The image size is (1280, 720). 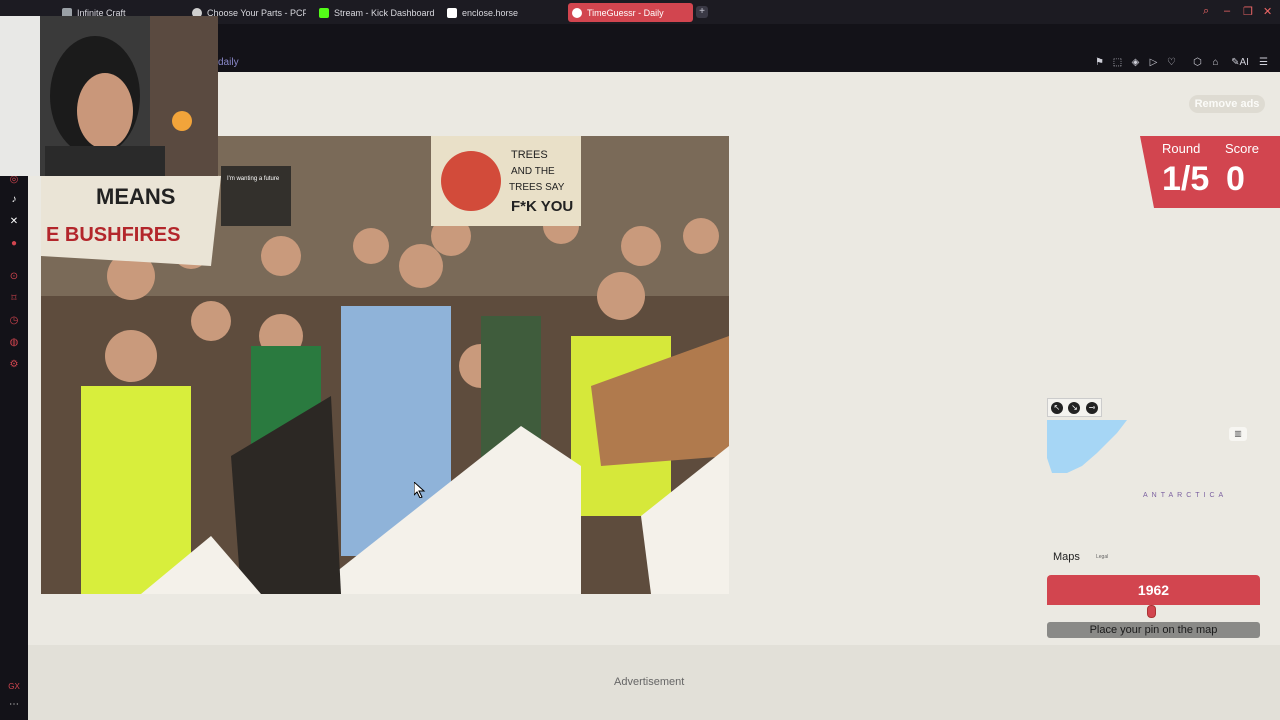 What do you see at coordinates (1235, 179) in the screenshot?
I see `score-value: 0` at bounding box center [1235, 179].